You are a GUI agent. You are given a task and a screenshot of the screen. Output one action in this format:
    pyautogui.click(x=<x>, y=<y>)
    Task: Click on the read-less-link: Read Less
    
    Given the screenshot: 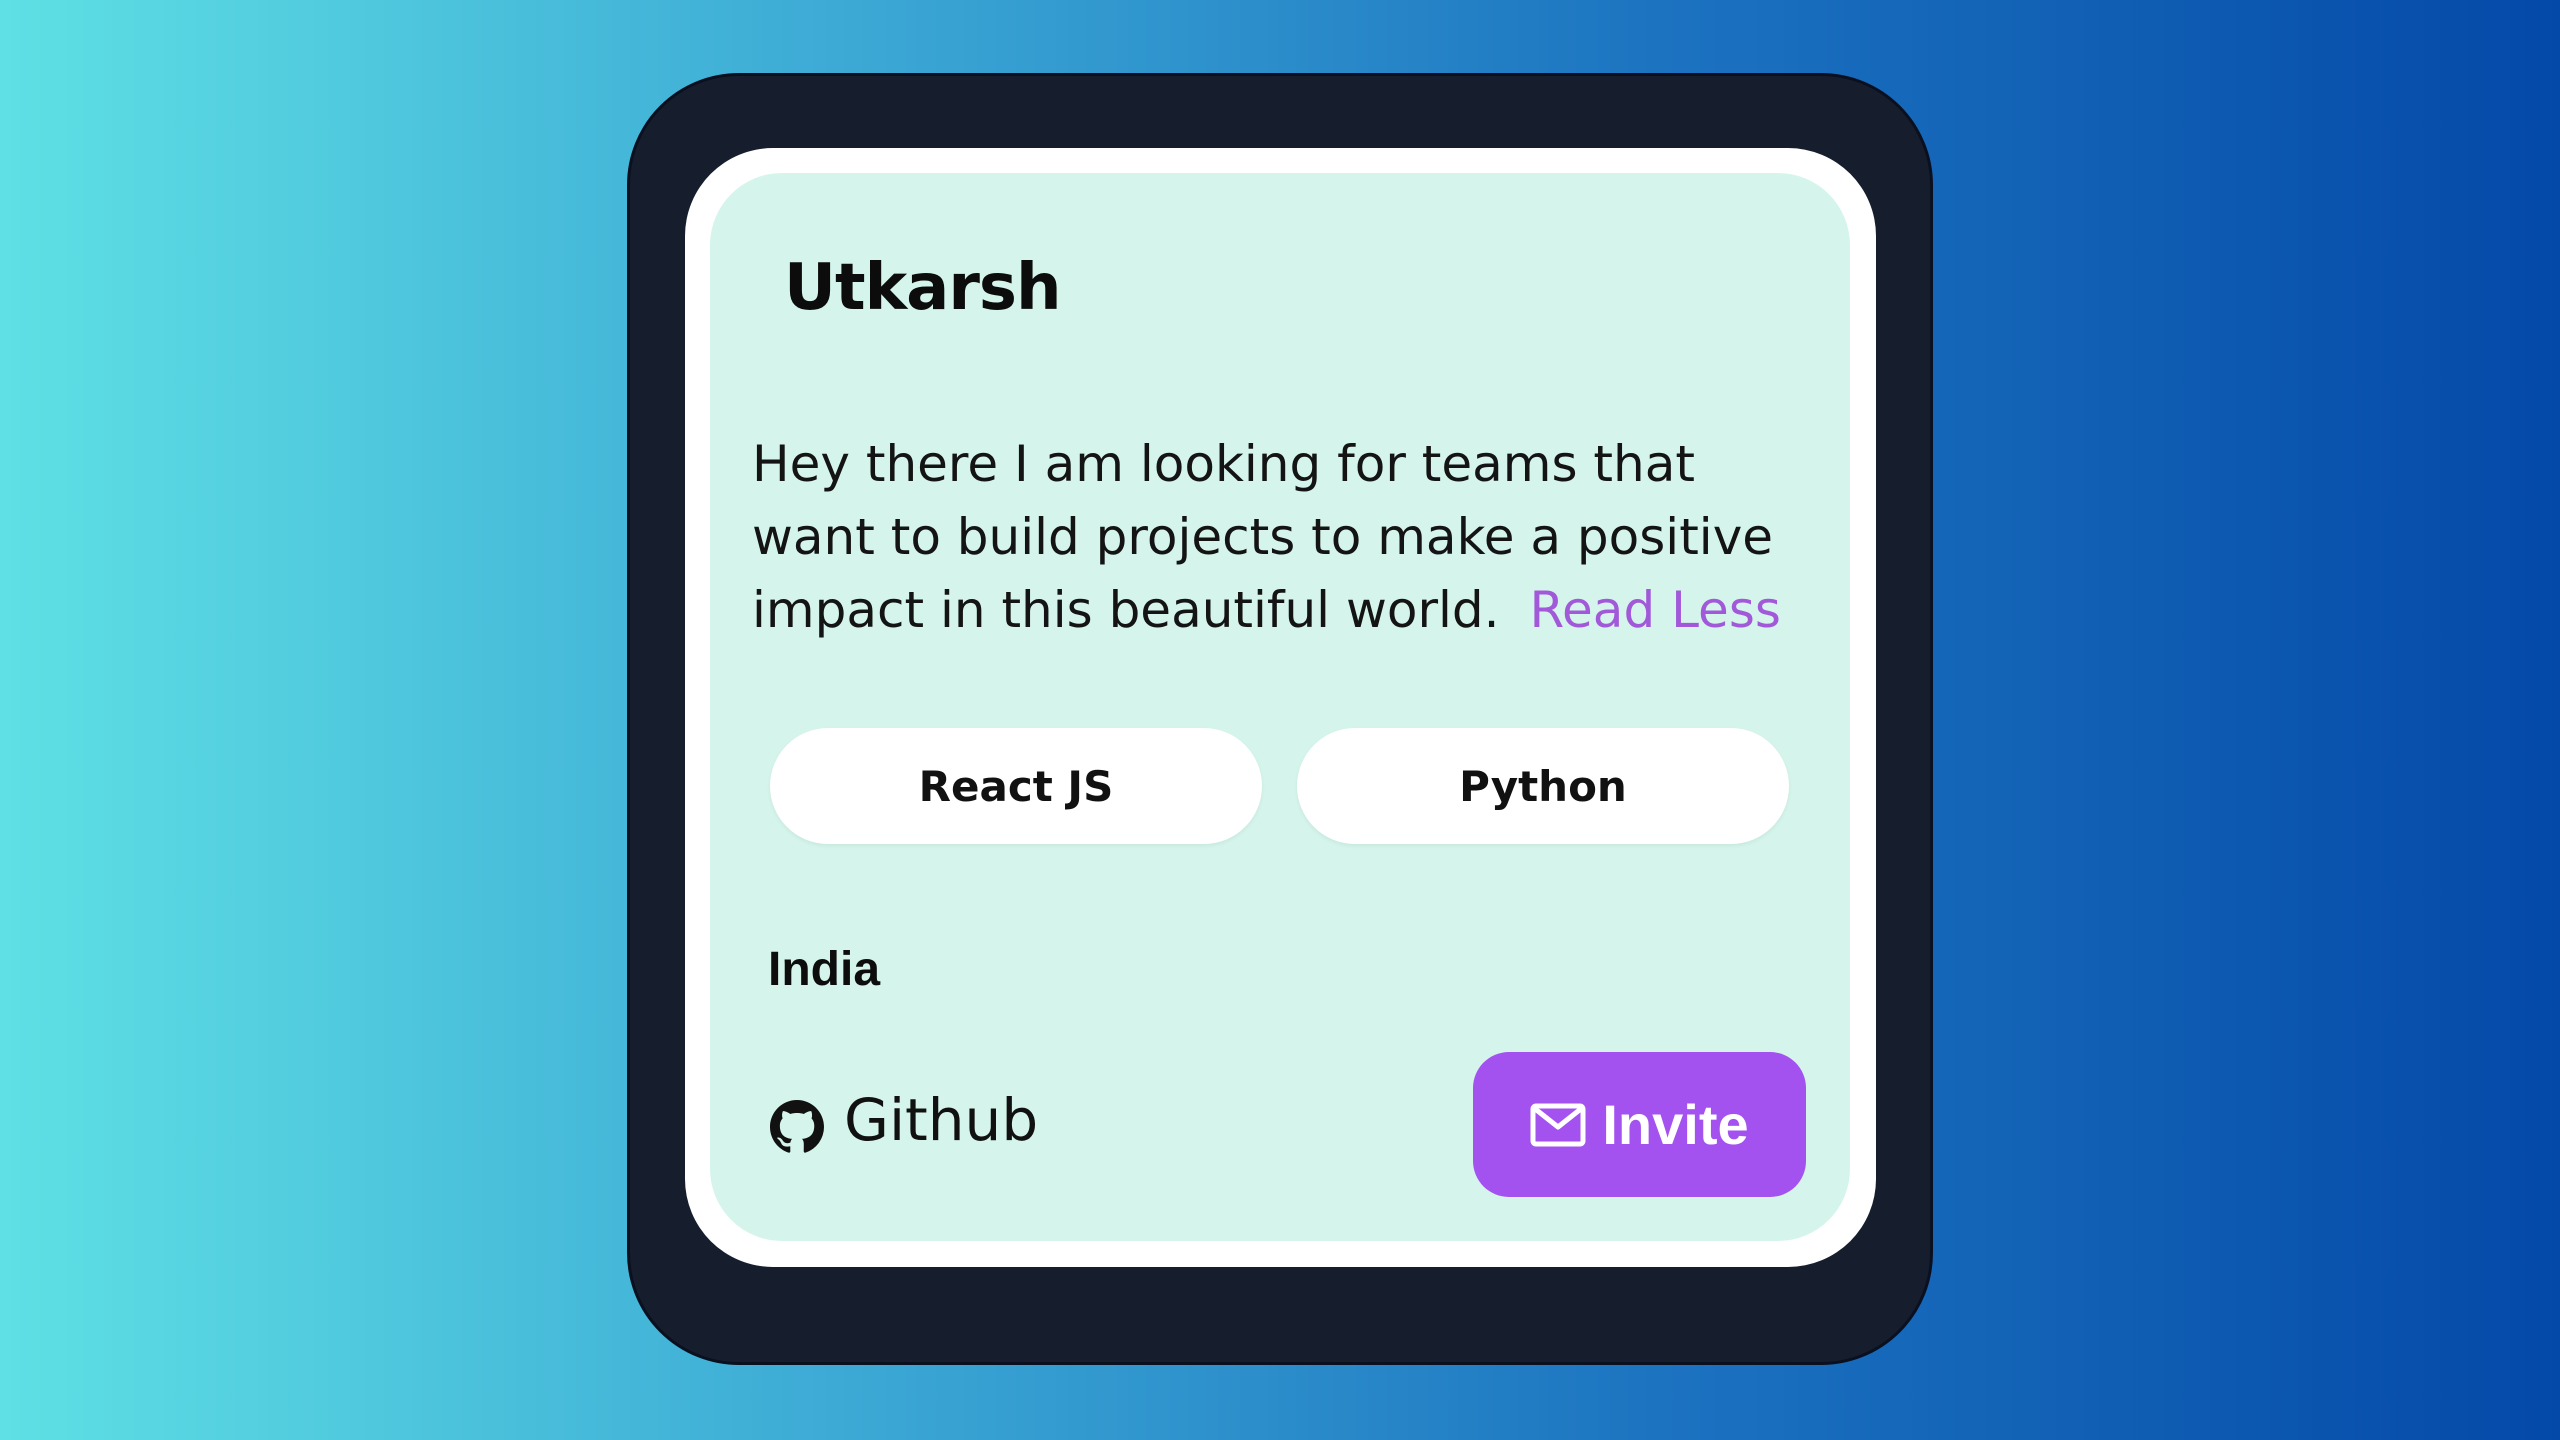 What is the action you would take?
    pyautogui.click(x=1655, y=610)
    